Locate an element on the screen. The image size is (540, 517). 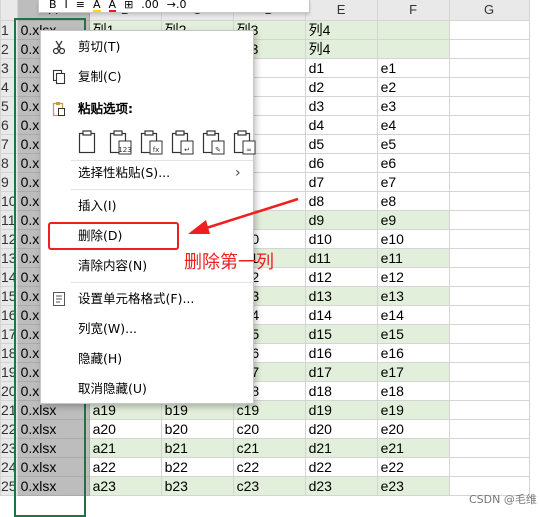
cell: e16 is located at coordinates (413, 353).